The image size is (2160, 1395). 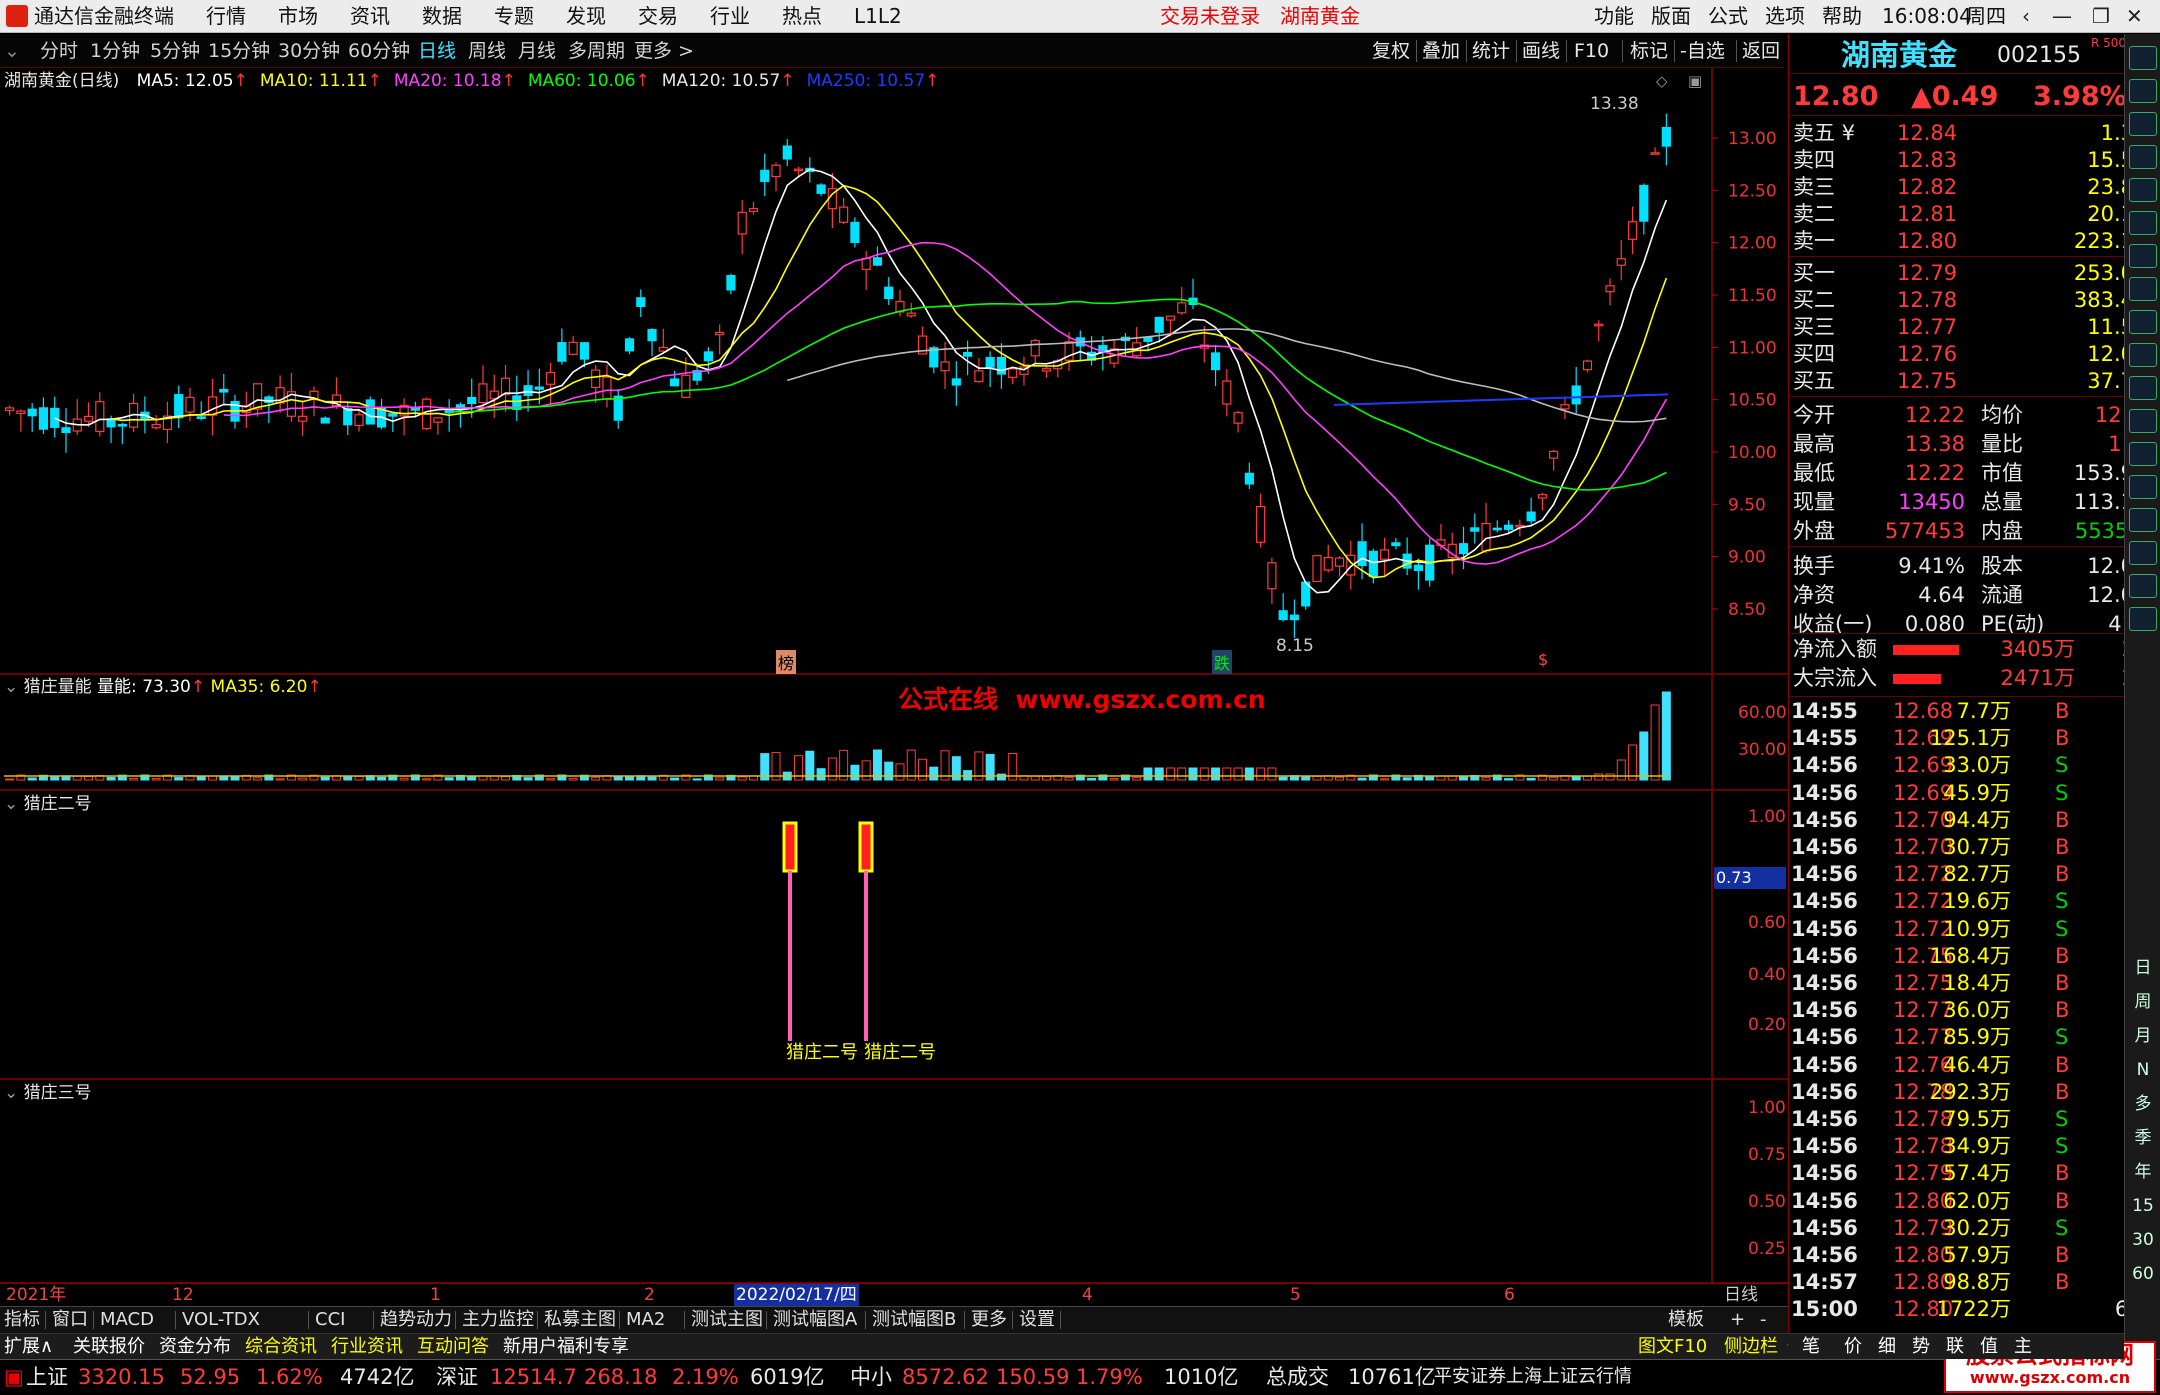 I want to click on sz-index-name: 深证, so click(x=457, y=1377).